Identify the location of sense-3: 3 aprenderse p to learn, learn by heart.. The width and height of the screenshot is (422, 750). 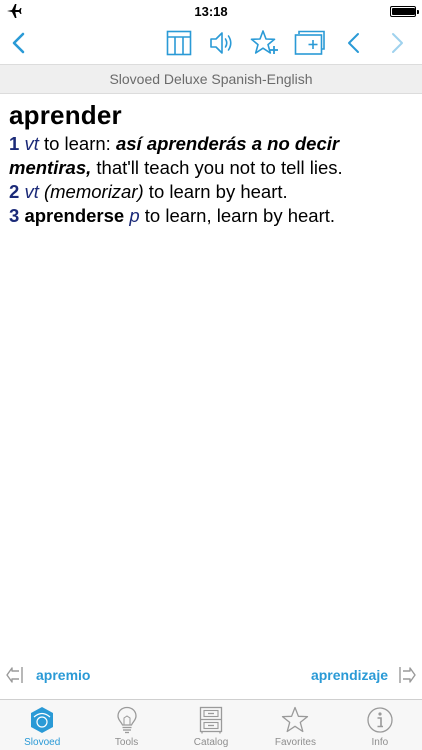
(212, 216).